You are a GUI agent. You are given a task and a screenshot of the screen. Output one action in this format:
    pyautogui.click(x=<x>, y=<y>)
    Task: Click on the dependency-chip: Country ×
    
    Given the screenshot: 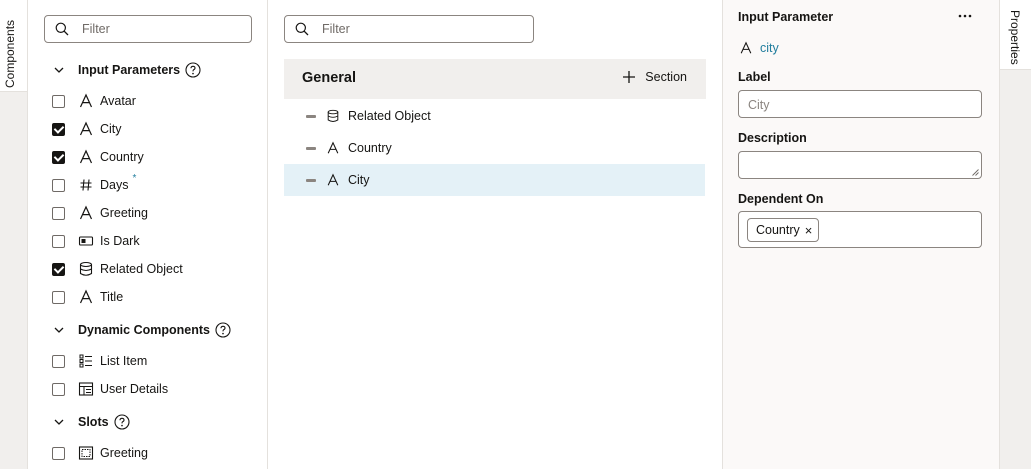 What is the action you would take?
    pyautogui.click(x=783, y=230)
    